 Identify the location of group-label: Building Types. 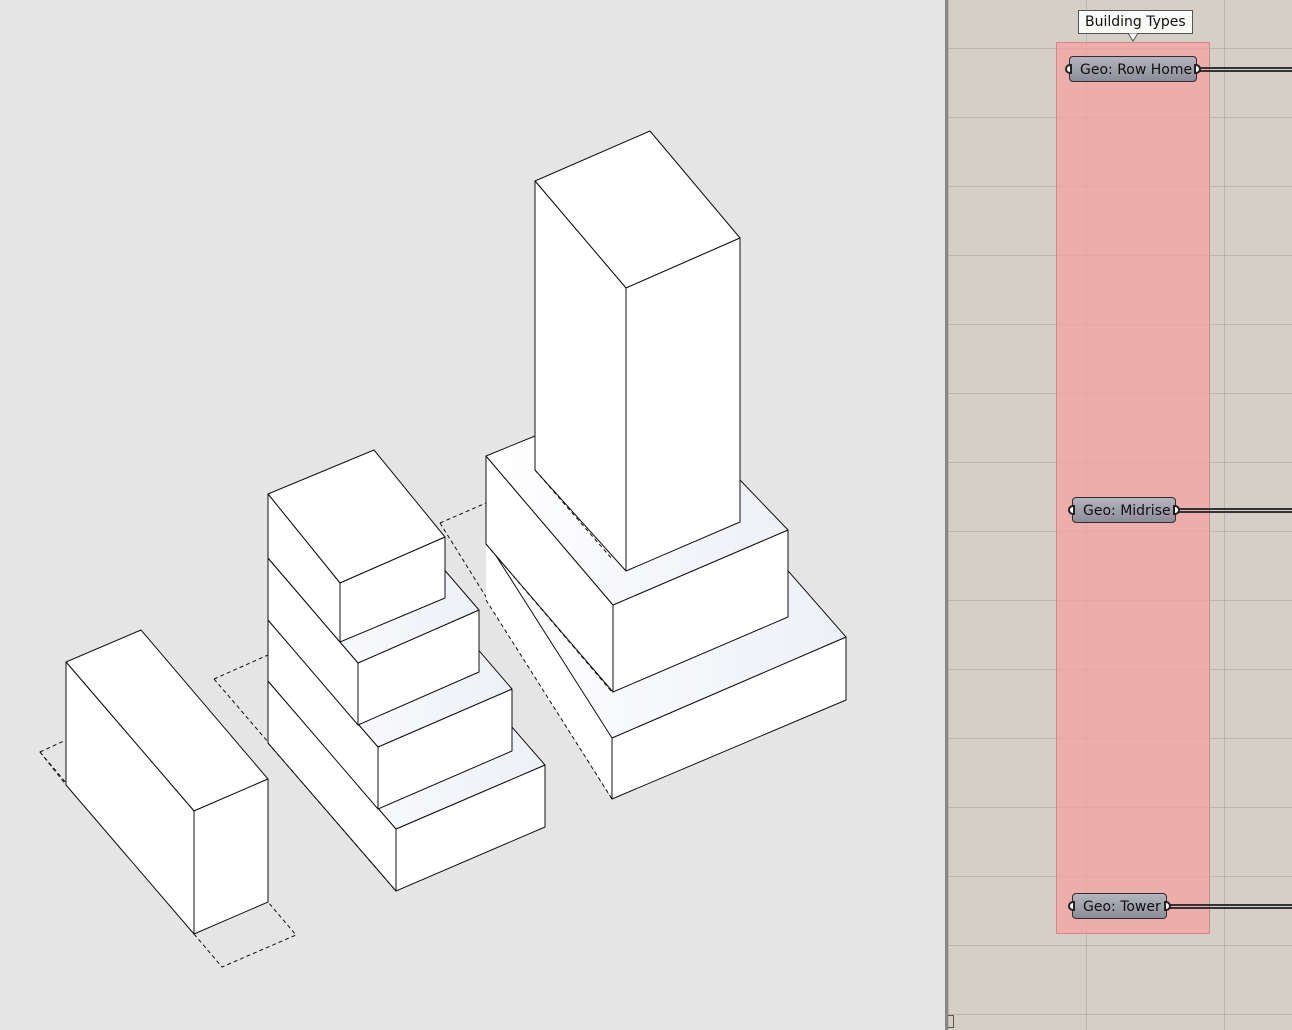
(1135, 22).